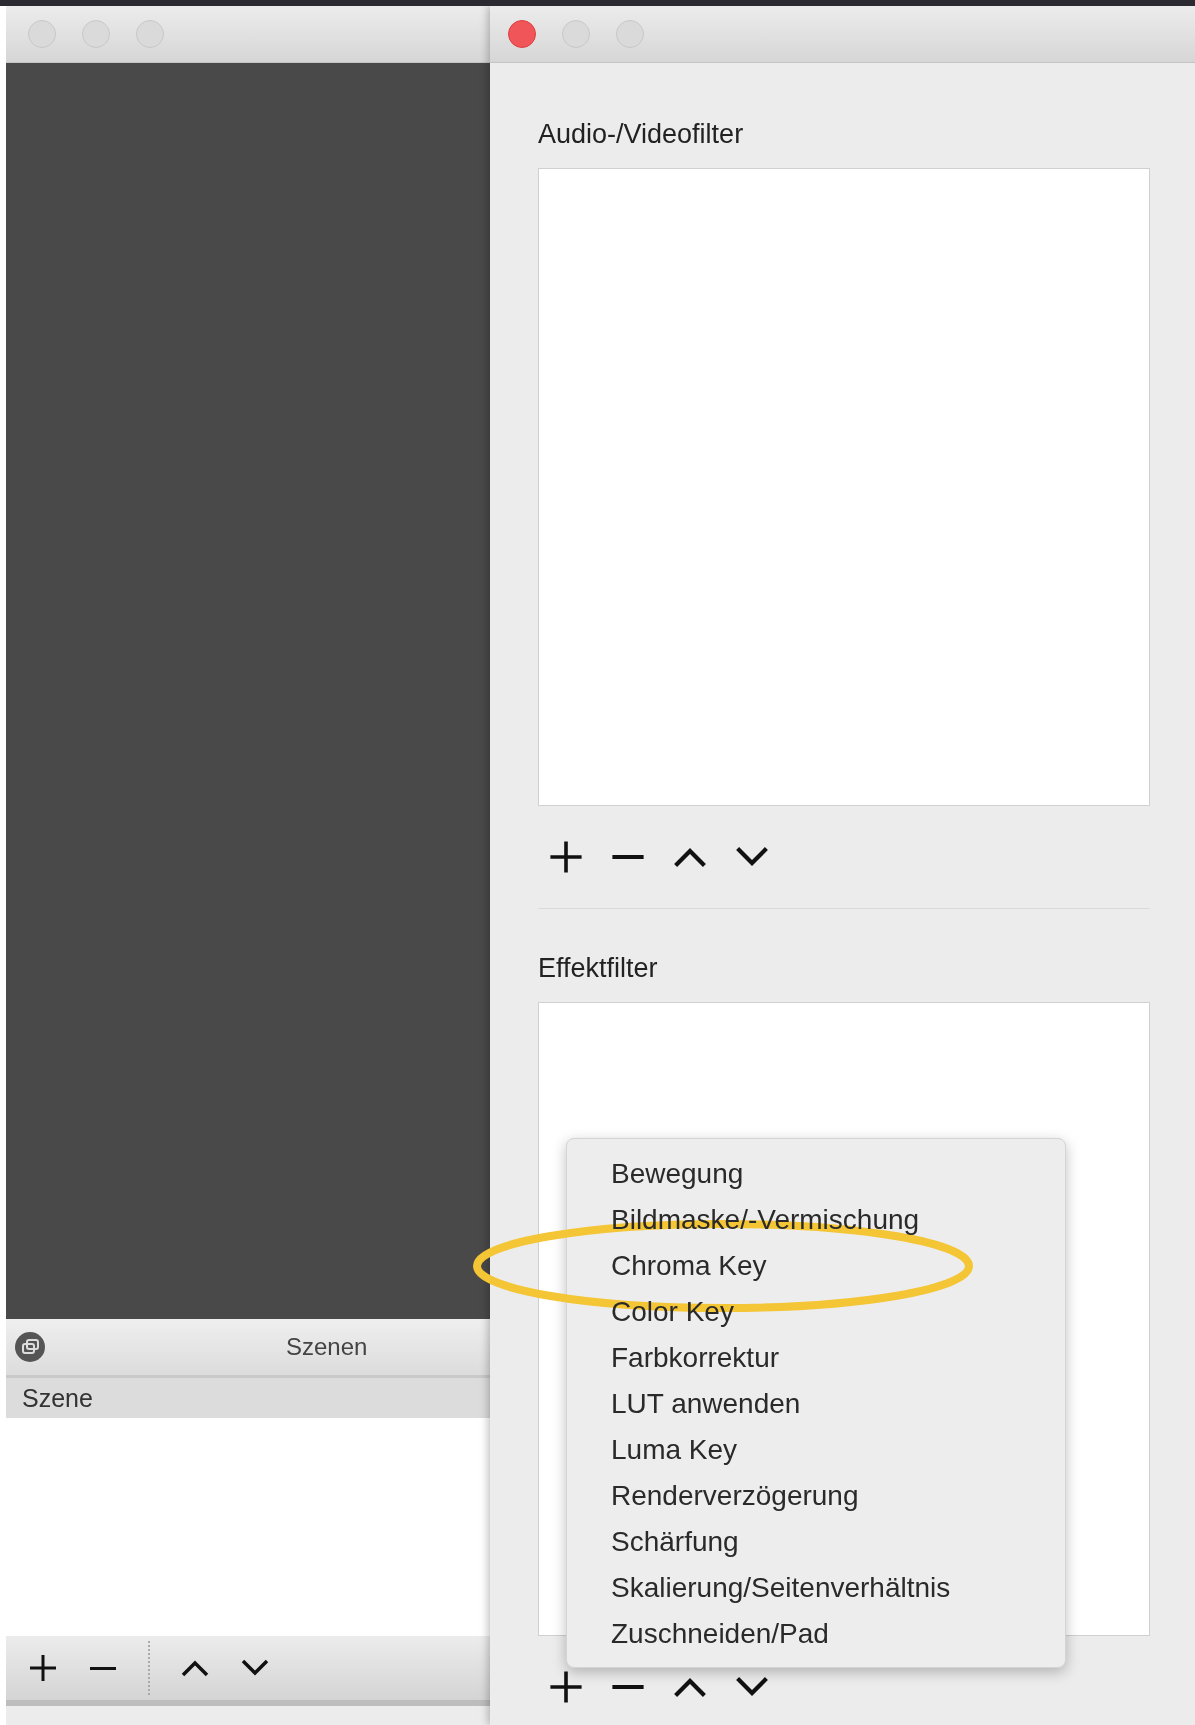 The image size is (1195, 1725). I want to click on menu-item: Renderverzögerung, so click(816, 1496).